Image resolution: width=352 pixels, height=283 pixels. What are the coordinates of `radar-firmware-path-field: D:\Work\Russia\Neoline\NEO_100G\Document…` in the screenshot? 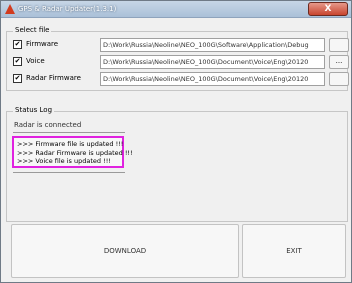 It's located at (212, 79).